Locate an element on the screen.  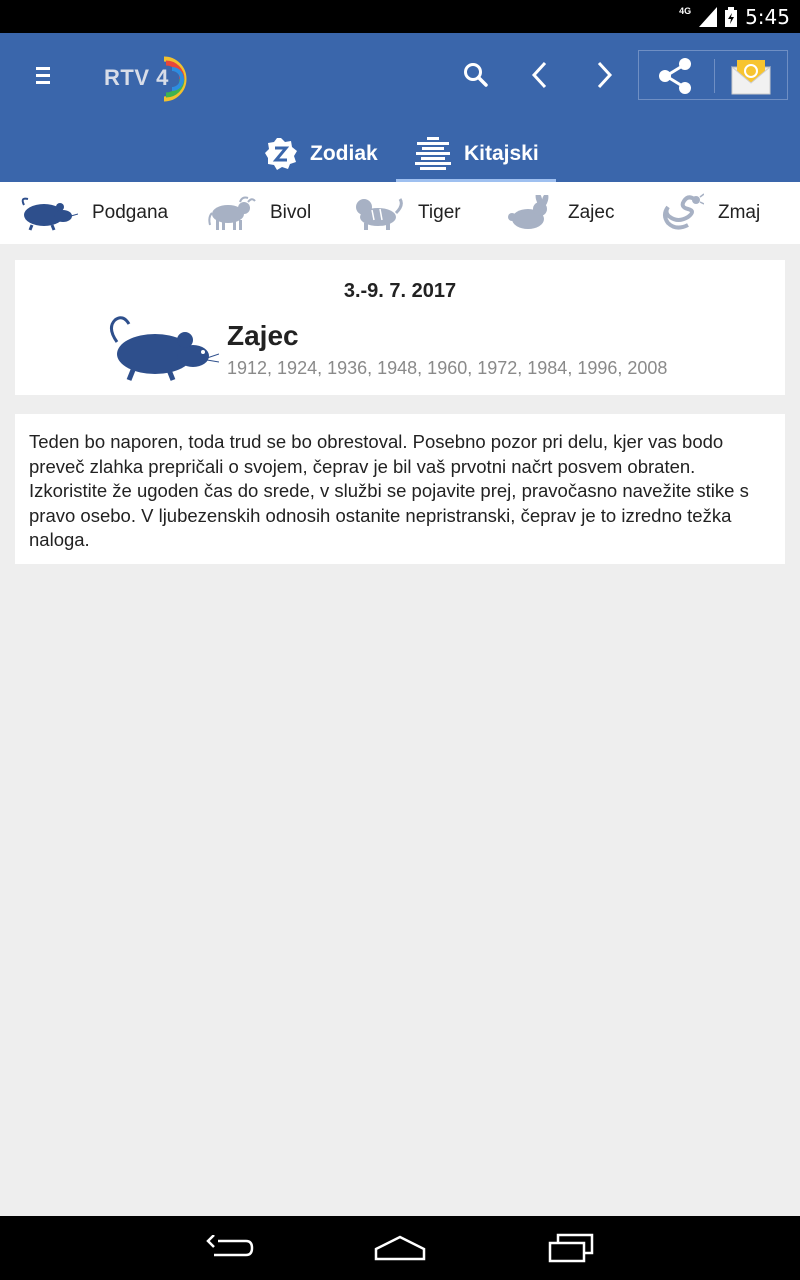
recents-icon is located at coordinates (571, 1248).